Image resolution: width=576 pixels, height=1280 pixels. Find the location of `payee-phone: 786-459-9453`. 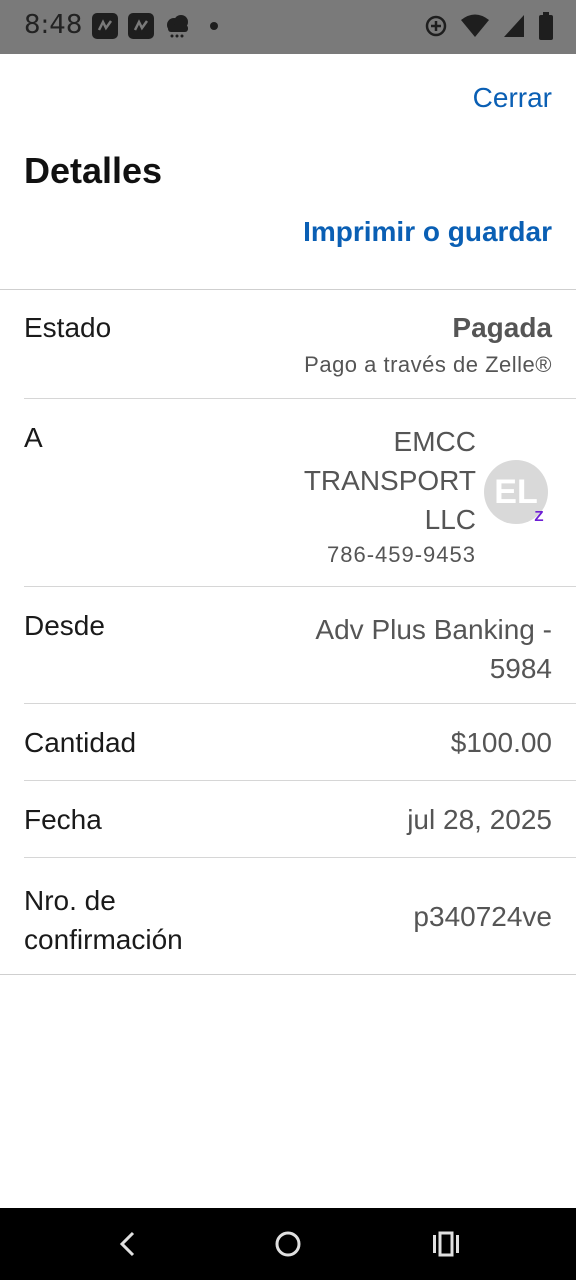

payee-phone: 786-459-9453 is located at coordinates (401, 554).